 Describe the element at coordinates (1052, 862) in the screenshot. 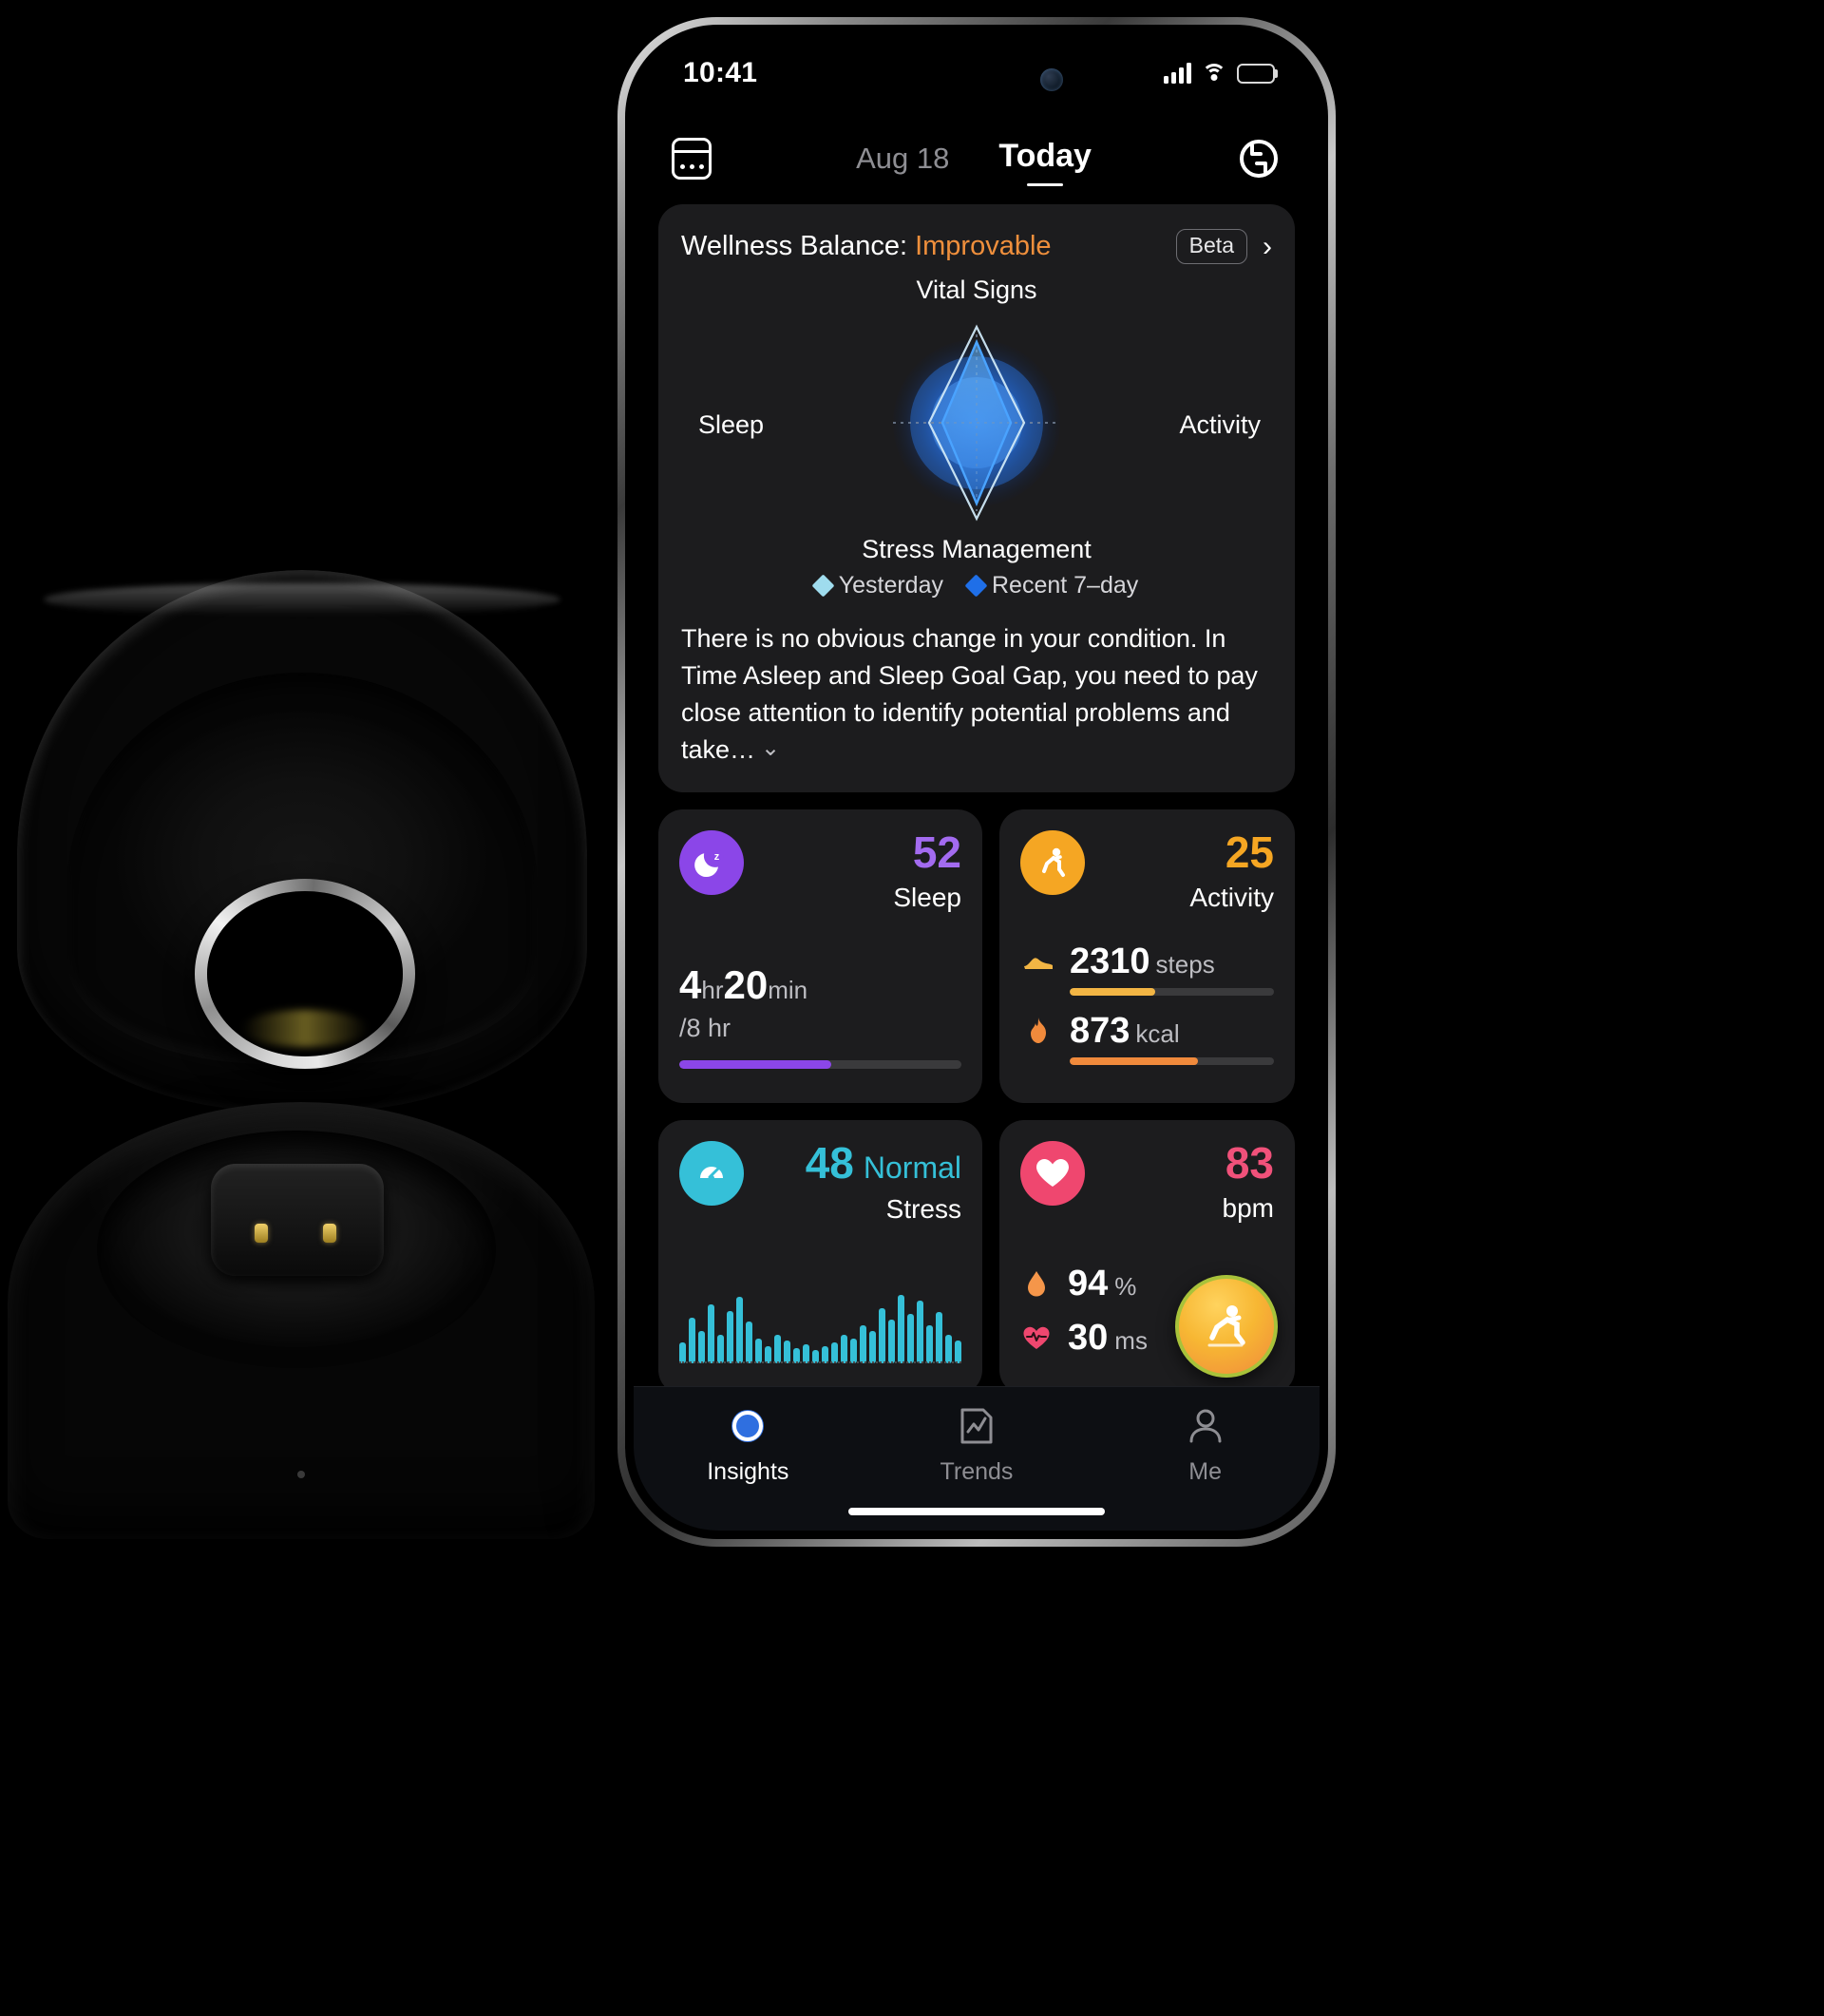

I see `running-person-icon` at that location.